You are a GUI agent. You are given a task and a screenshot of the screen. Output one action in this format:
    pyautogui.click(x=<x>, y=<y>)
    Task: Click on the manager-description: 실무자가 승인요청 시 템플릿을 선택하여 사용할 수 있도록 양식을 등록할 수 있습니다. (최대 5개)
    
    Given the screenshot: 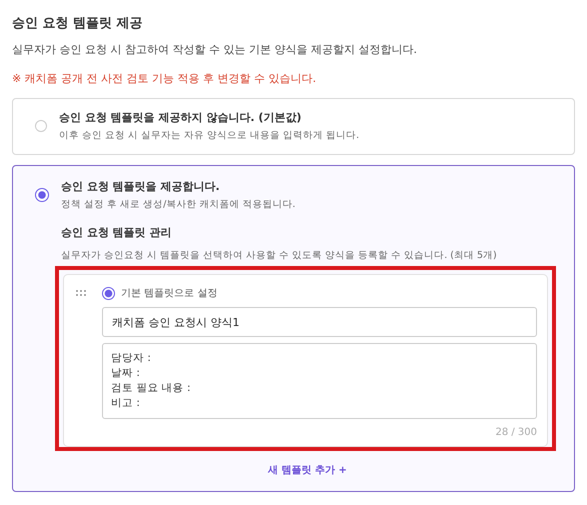 What is the action you would take?
    pyautogui.click(x=279, y=255)
    